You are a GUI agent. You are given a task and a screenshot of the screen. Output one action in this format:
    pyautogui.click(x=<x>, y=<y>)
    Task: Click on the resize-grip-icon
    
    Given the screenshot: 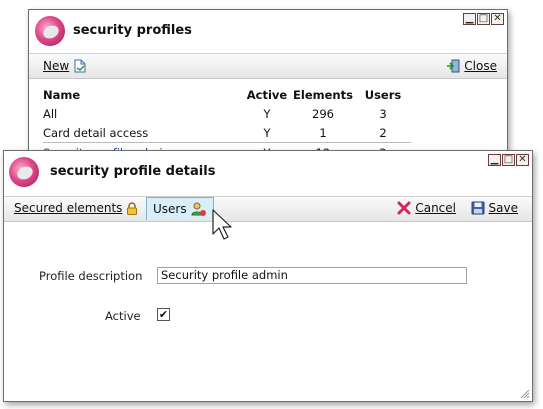 What is the action you would take?
    pyautogui.click(x=525, y=394)
    